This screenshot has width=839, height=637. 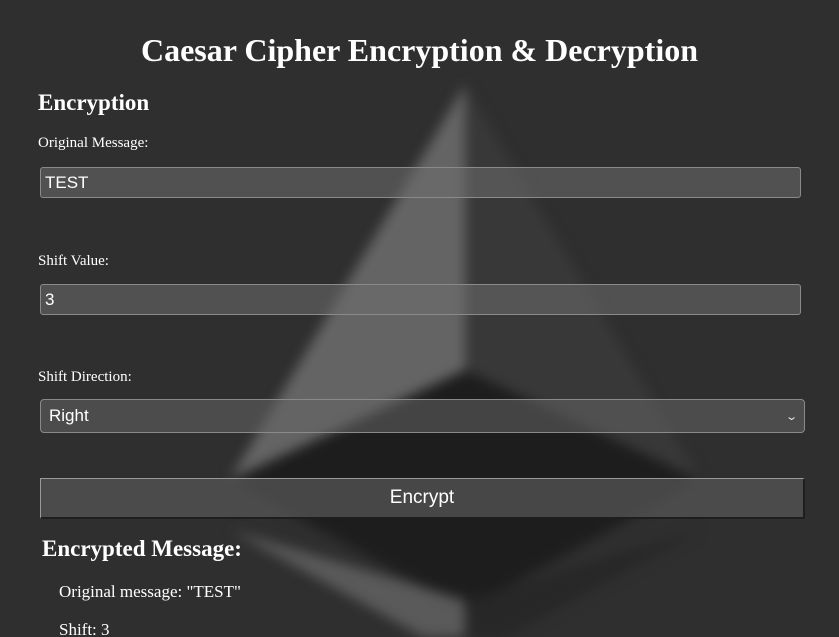 What do you see at coordinates (84, 628) in the screenshot?
I see `result-shift: Shift: 3` at bounding box center [84, 628].